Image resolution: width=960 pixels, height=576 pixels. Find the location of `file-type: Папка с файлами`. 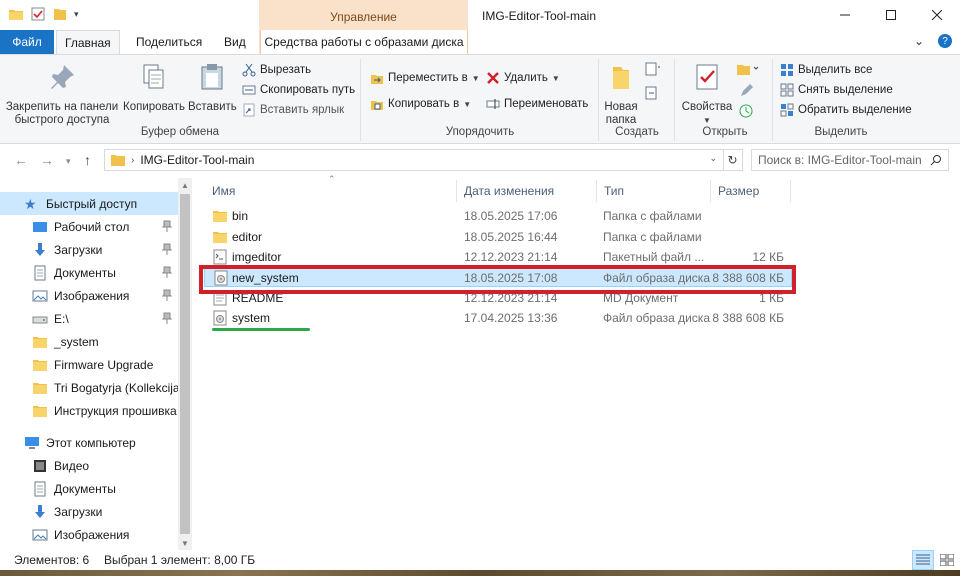

file-type: Папка с файлами is located at coordinates (652, 216).